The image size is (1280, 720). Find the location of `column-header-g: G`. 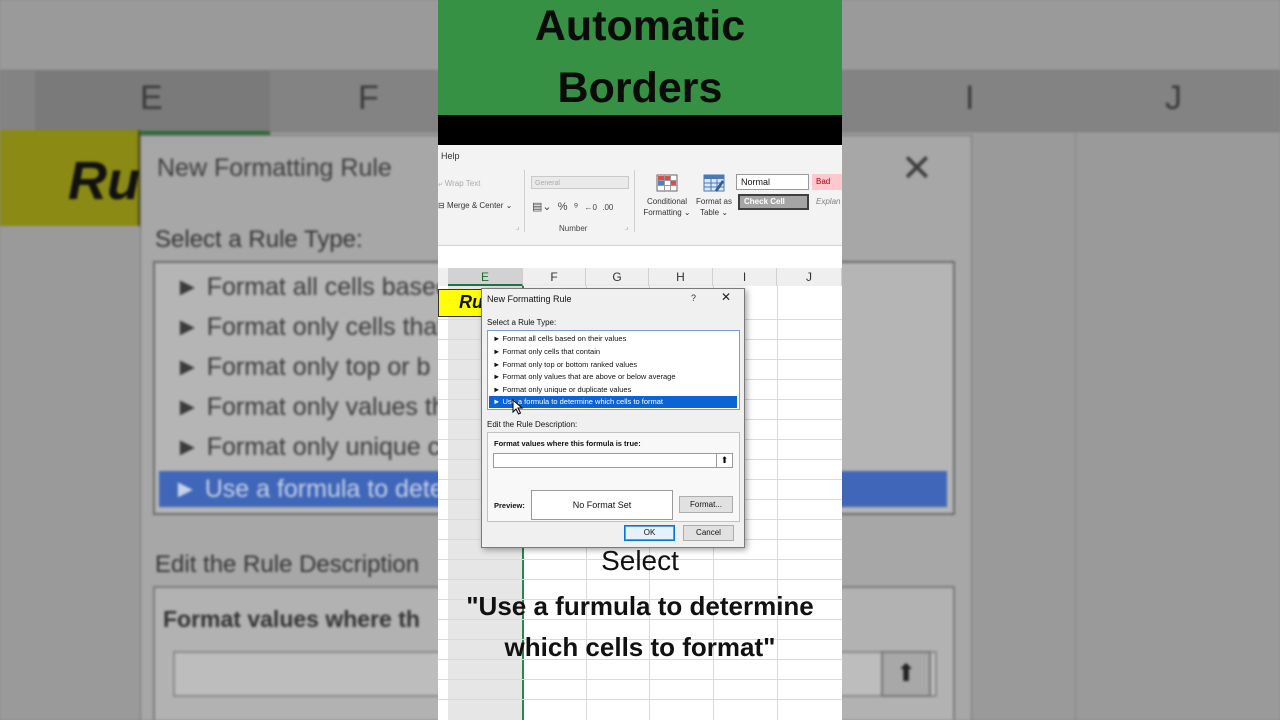

column-header-g: G is located at coordinates (617, 277).